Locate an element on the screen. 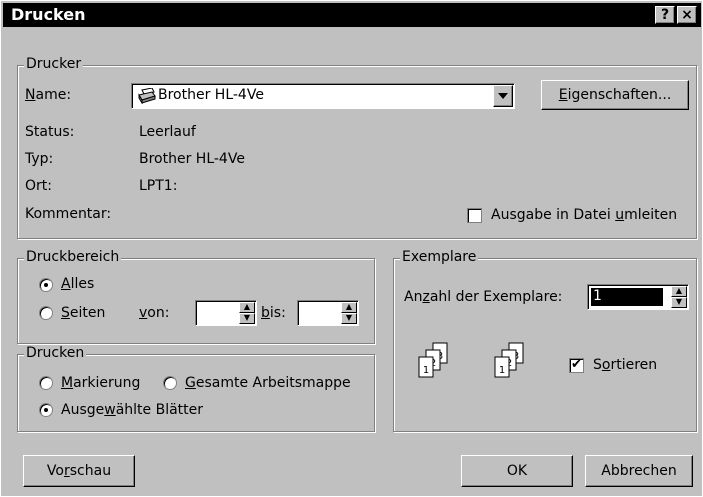  range-all-label: Alles is located at coordinates (77, 284).